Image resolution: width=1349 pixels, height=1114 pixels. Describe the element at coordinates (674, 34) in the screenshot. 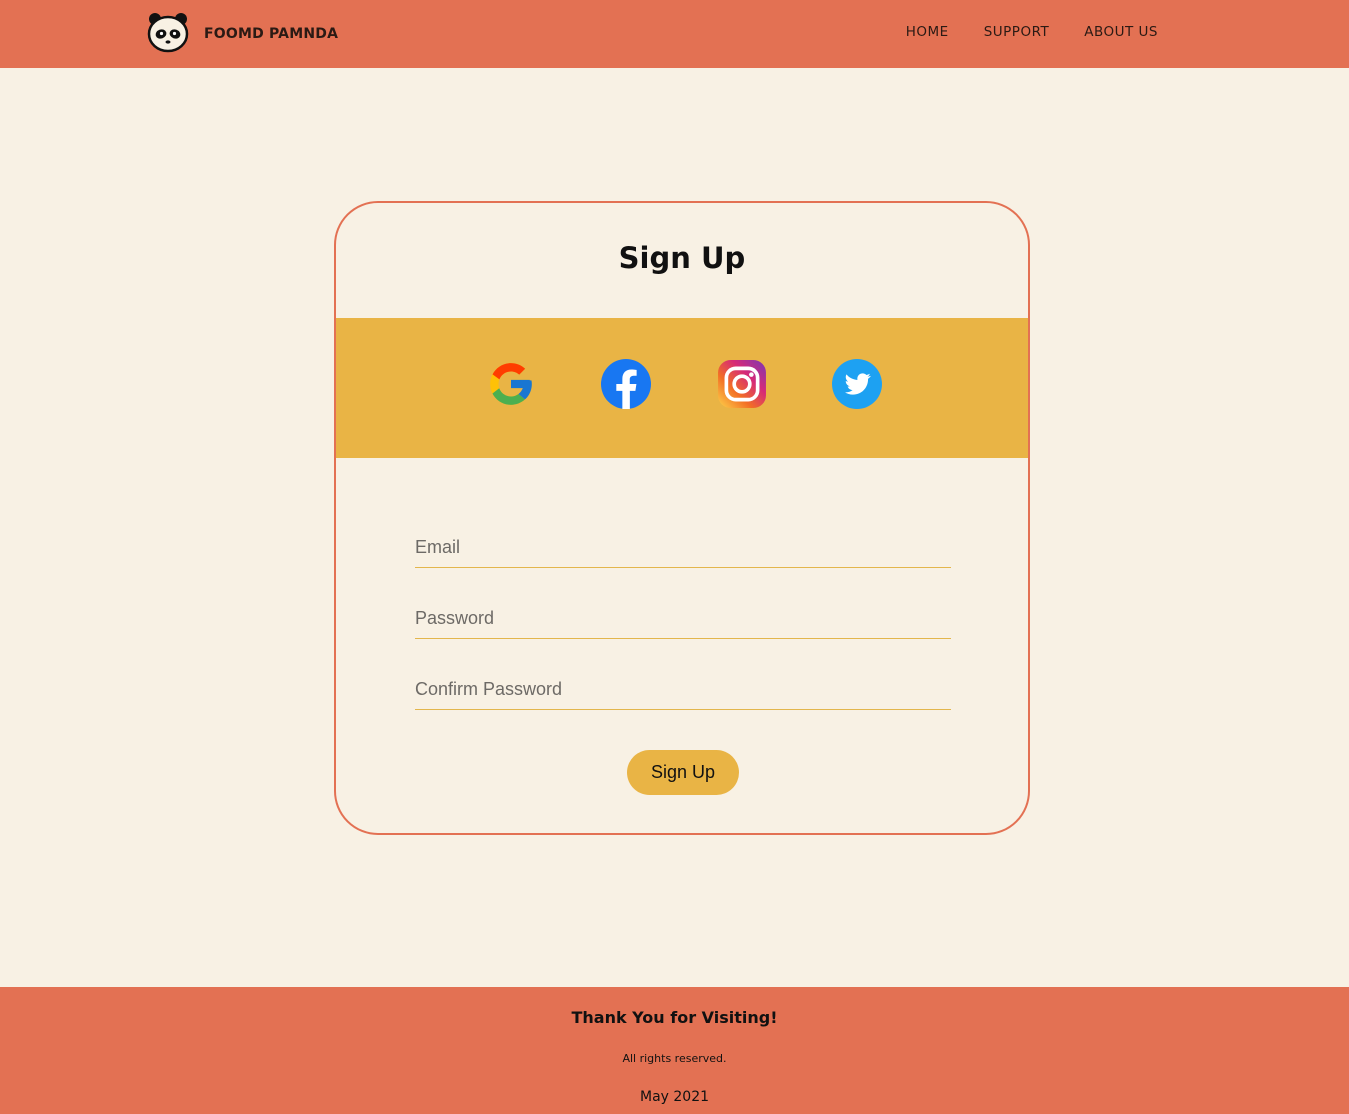

I see `navbar: FOOMD PAMNDA HOME SUPPORT ABOUT US` at that location.